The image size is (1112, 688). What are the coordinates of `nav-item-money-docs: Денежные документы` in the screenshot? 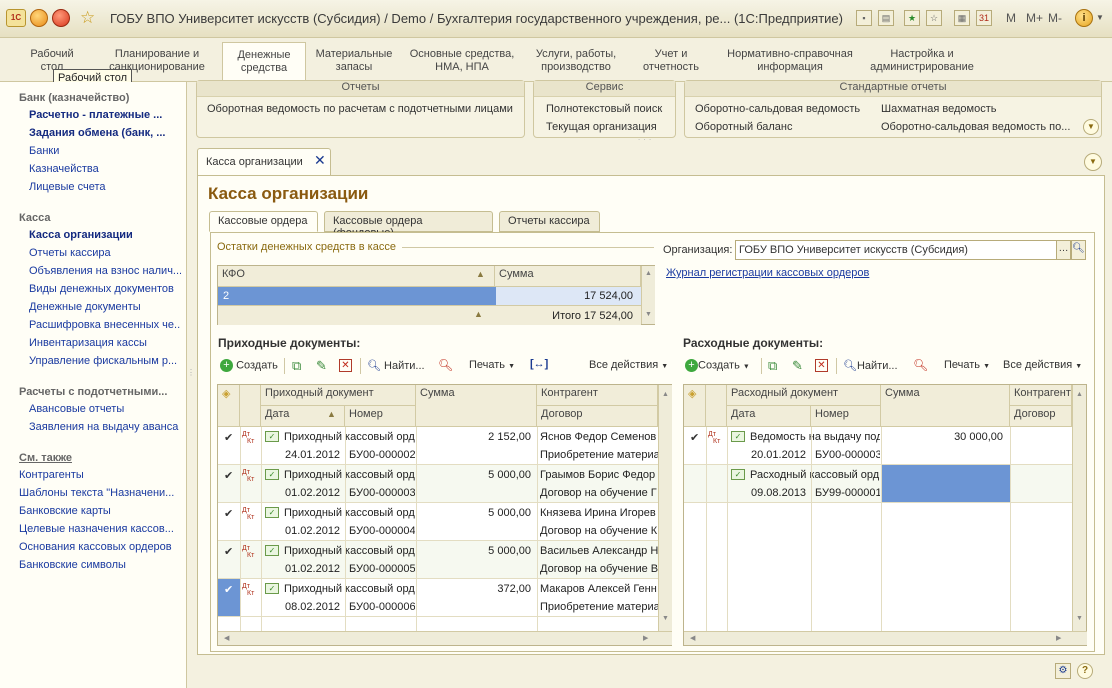 It's located at (105, 307).